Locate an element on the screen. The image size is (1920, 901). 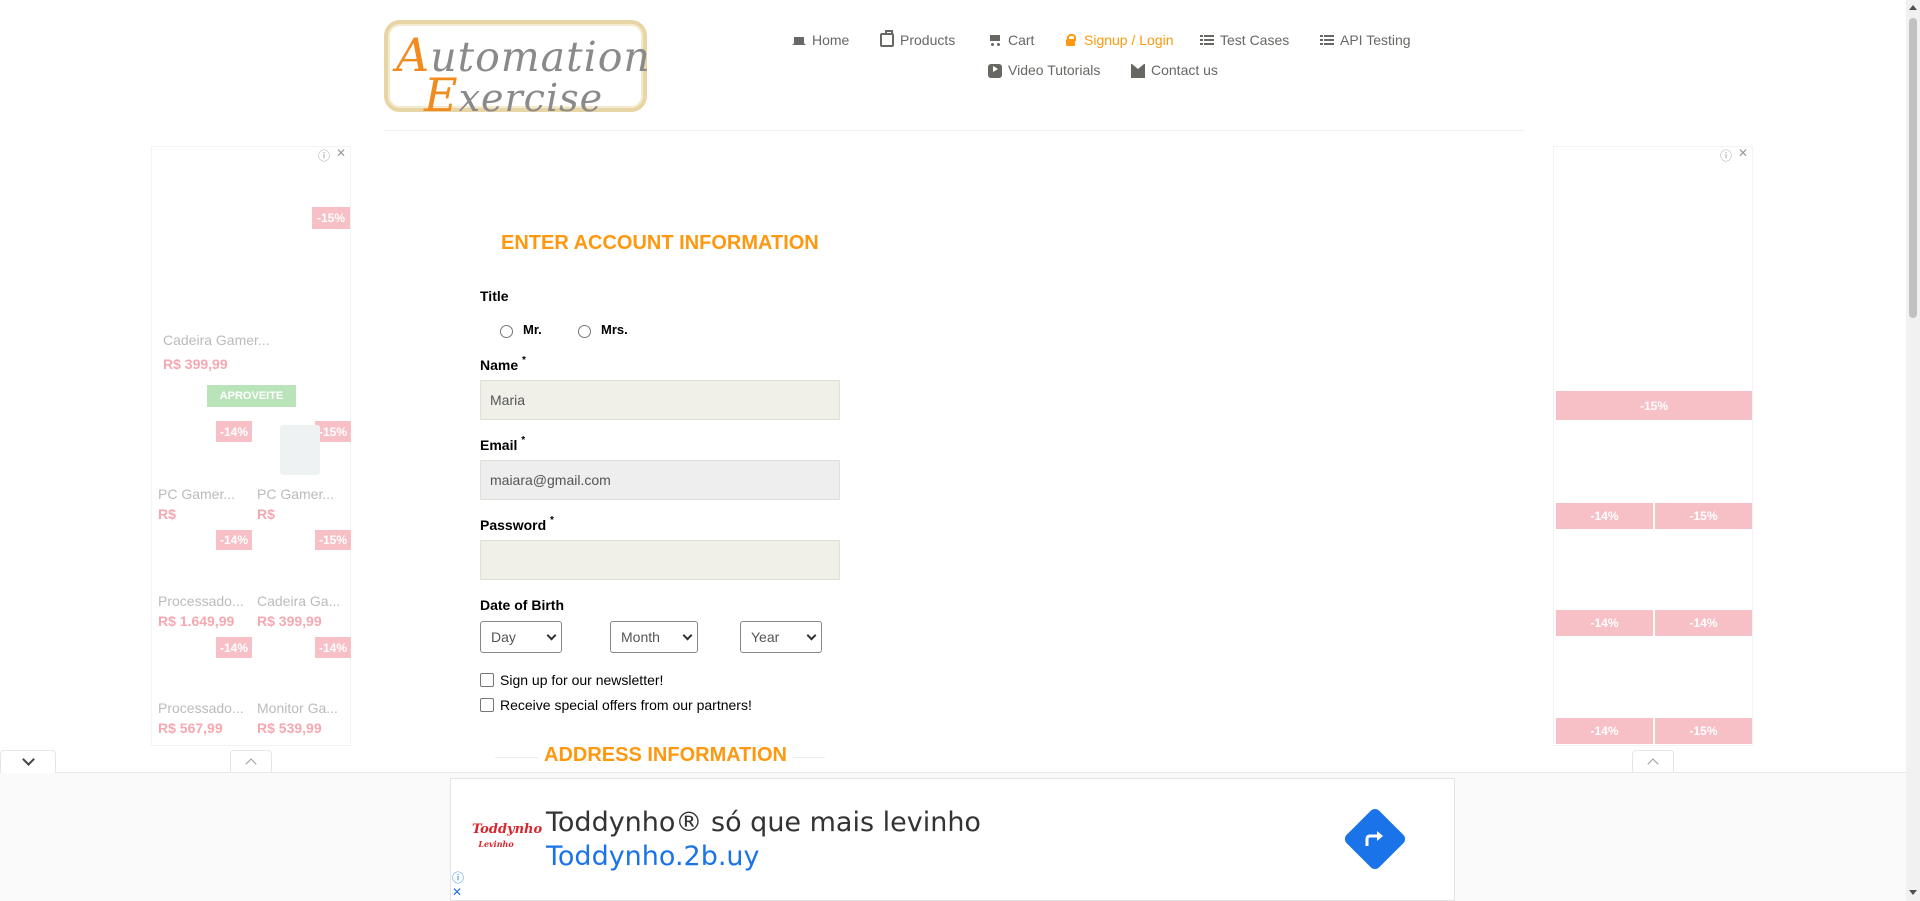
bottom-ad-collapse-tab is located at coordinates (28, 761).